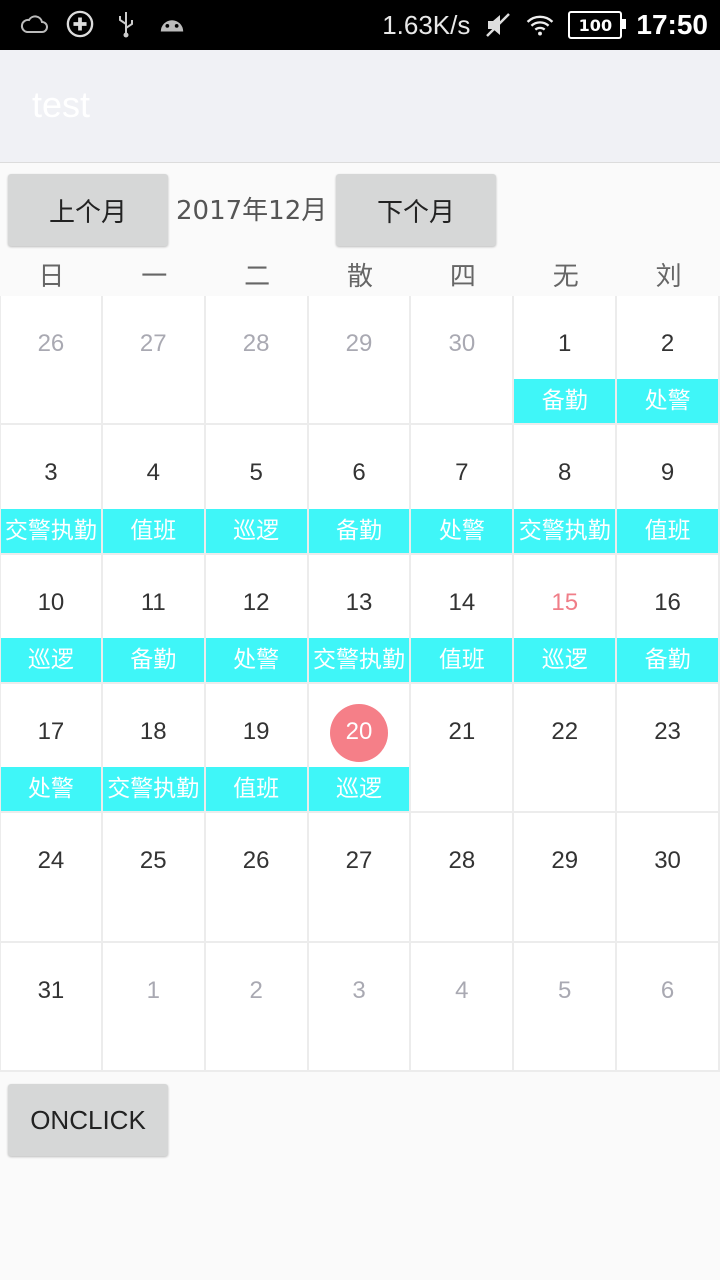 The image size is (720, 1280). Describe the element at coordinates (566, 1007) in the screenshot. I see `calendar-day-cell: 5` at that location.